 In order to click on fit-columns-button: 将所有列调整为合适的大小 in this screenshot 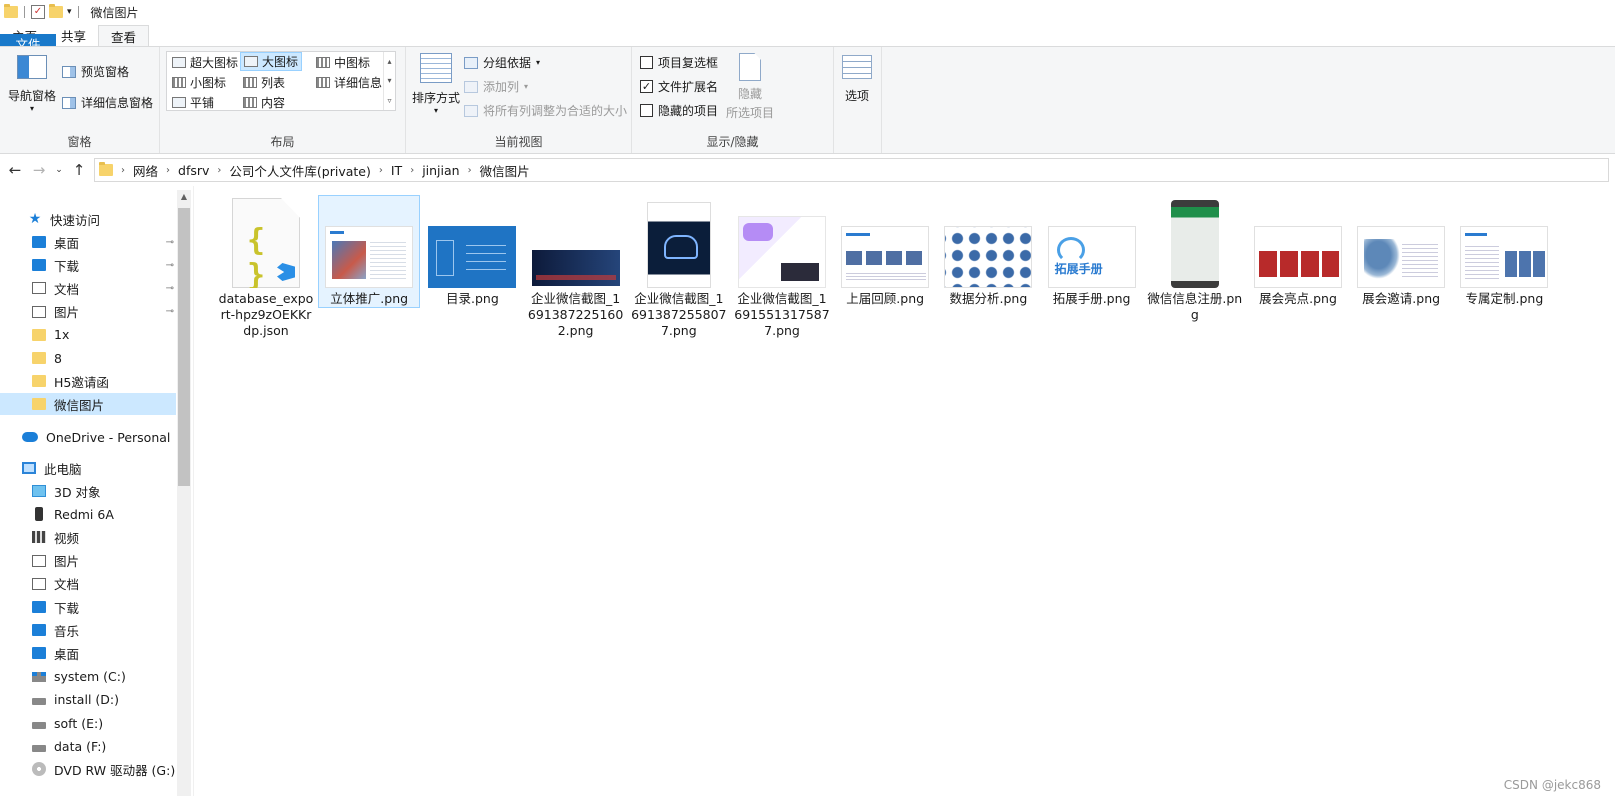, I will do `click(545, 110)`.